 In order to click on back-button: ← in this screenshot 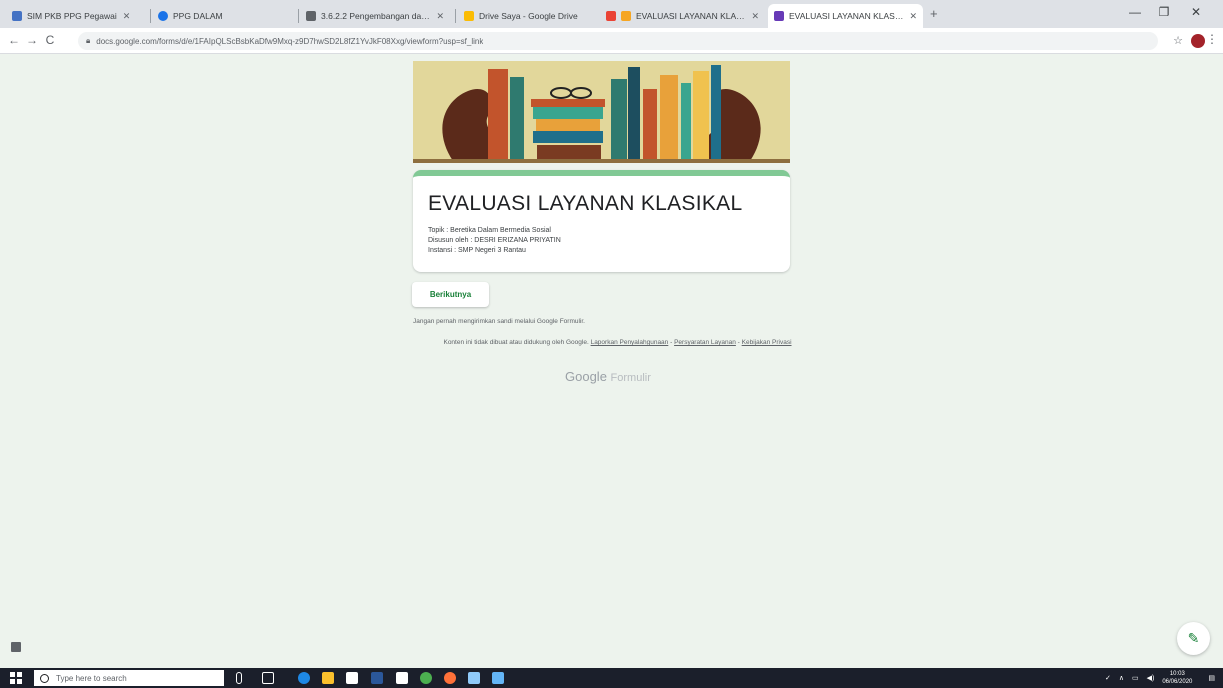, I will do `click(14, 40)`.